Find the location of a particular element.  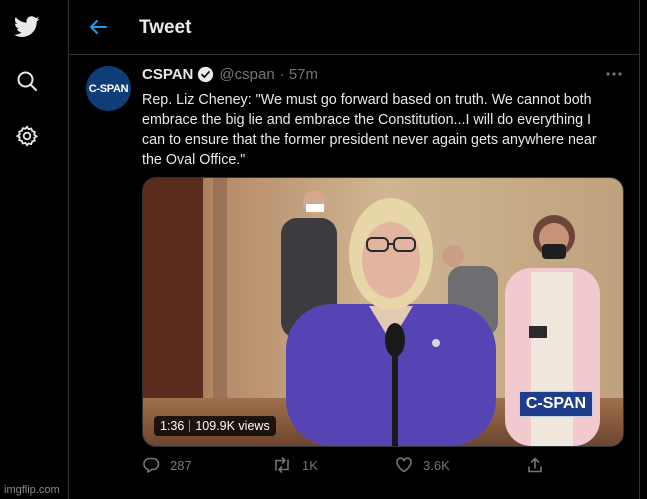

like-icon is located at coordinates (404, 465).